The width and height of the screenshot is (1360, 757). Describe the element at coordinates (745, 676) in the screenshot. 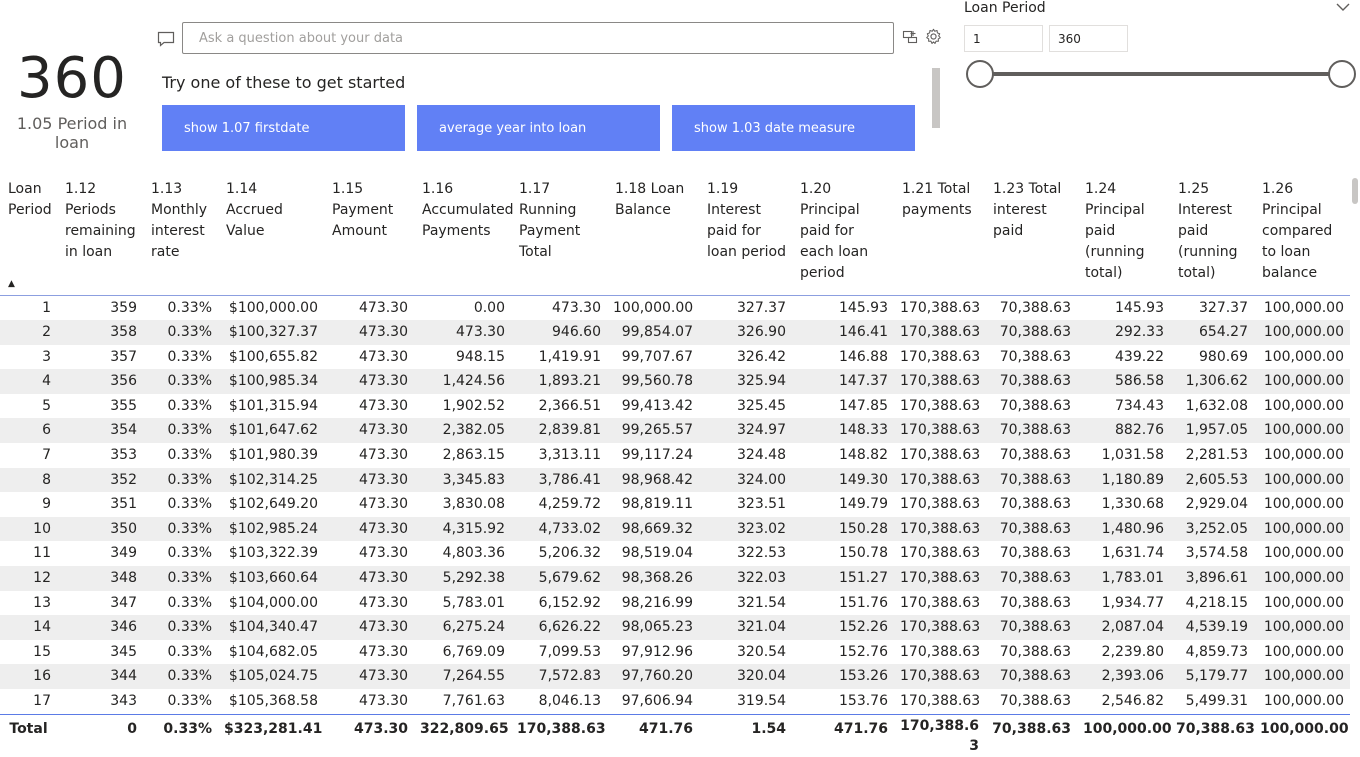

I see `table-cell: 320.04` at that location.